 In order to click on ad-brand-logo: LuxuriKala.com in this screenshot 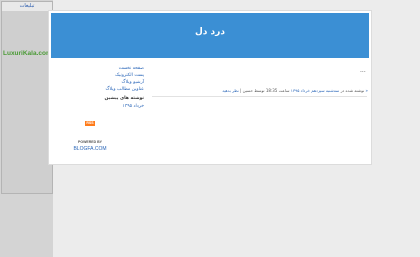, I will do `click(27, 53)`.